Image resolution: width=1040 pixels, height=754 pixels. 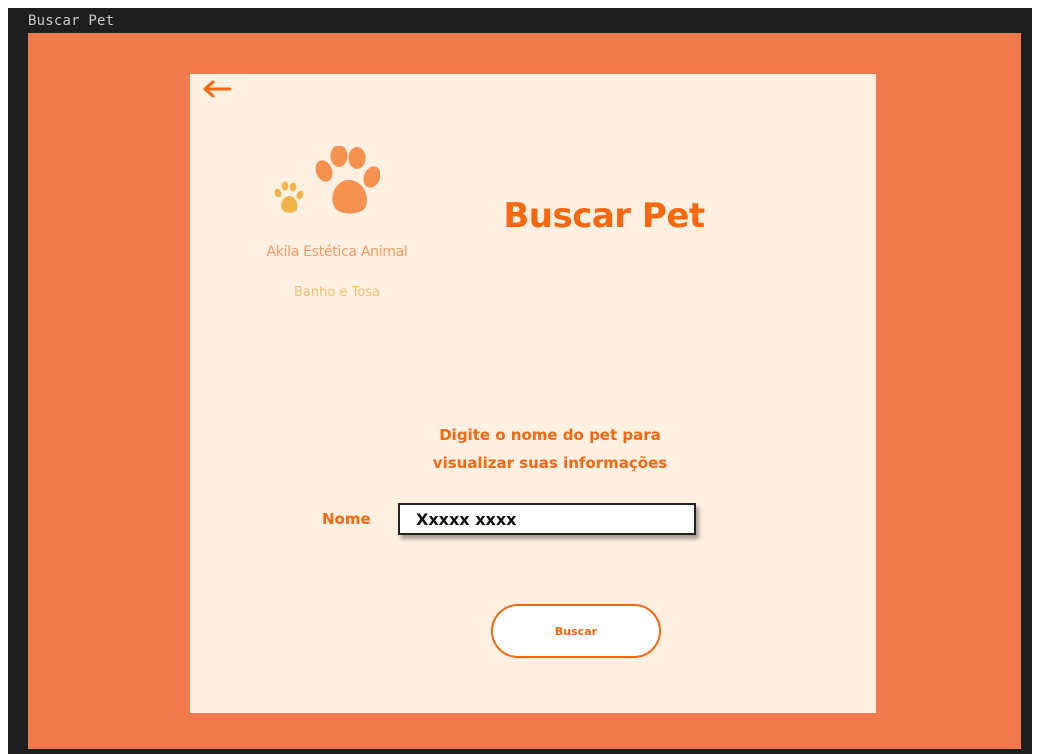 I want to click on instruction-line-1: Digite o nome do pet para, so click(x=550, y=435).